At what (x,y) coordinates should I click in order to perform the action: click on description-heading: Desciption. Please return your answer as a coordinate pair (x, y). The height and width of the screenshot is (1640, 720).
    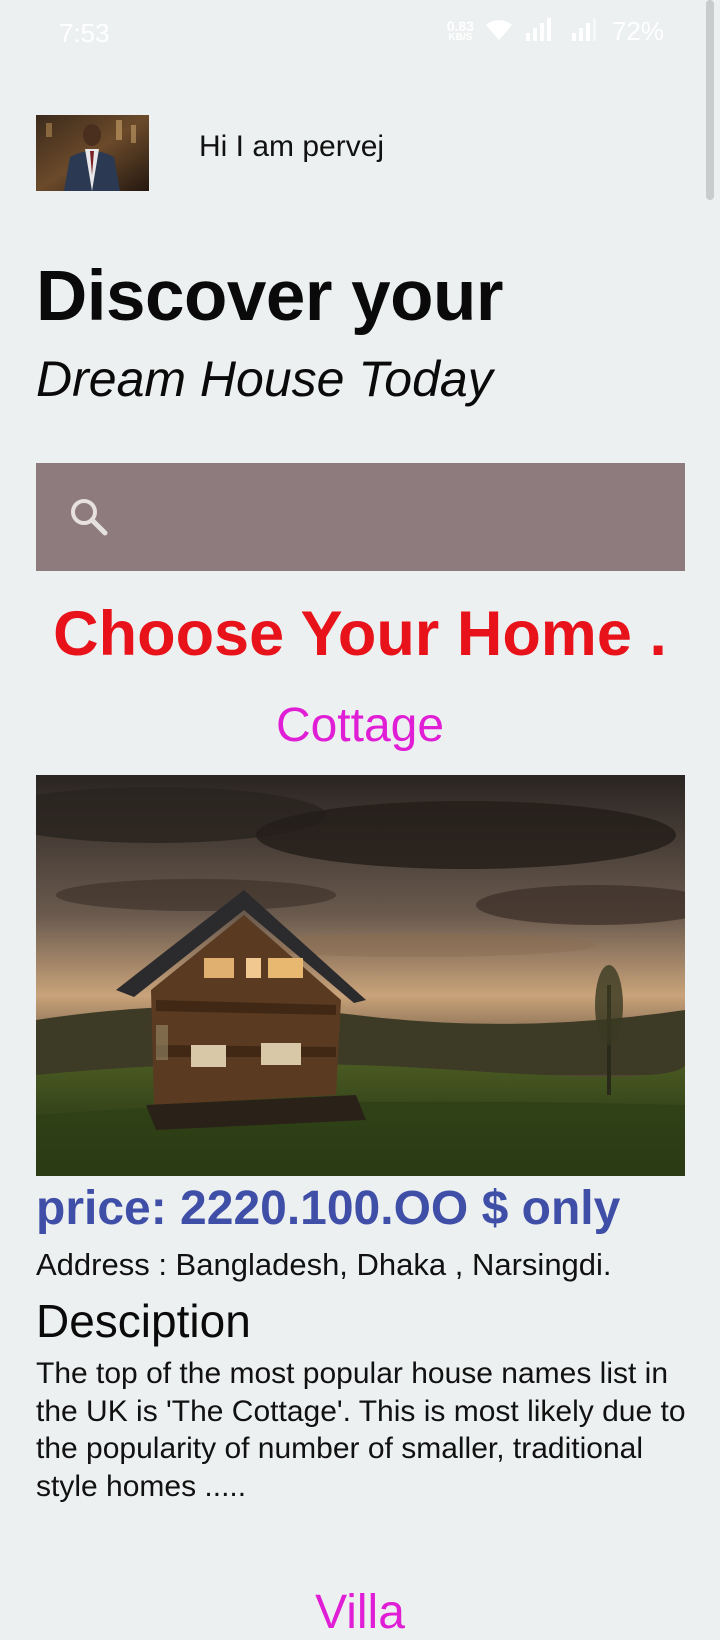
    Looking at the image, I should click on (143, 1321).